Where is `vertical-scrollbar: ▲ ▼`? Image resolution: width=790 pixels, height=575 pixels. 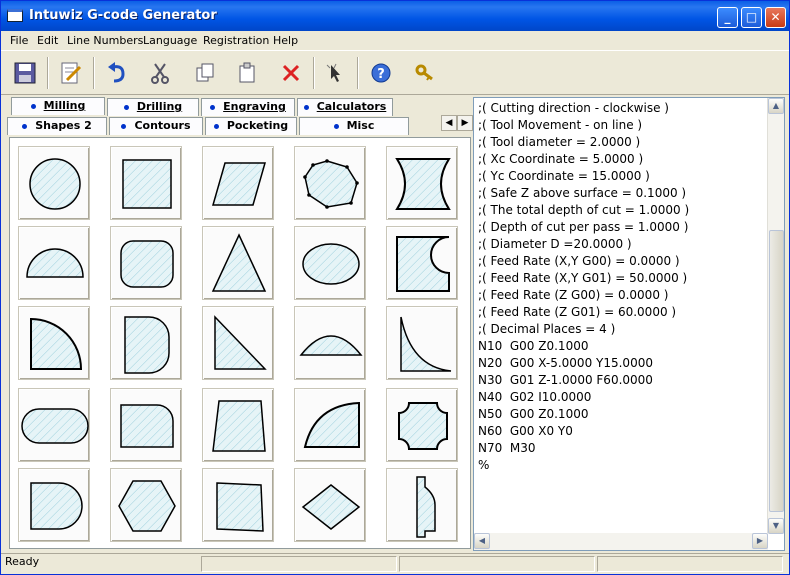 vertical-scrollbar: ▲ ▼ is located at coordinates (775, 316).